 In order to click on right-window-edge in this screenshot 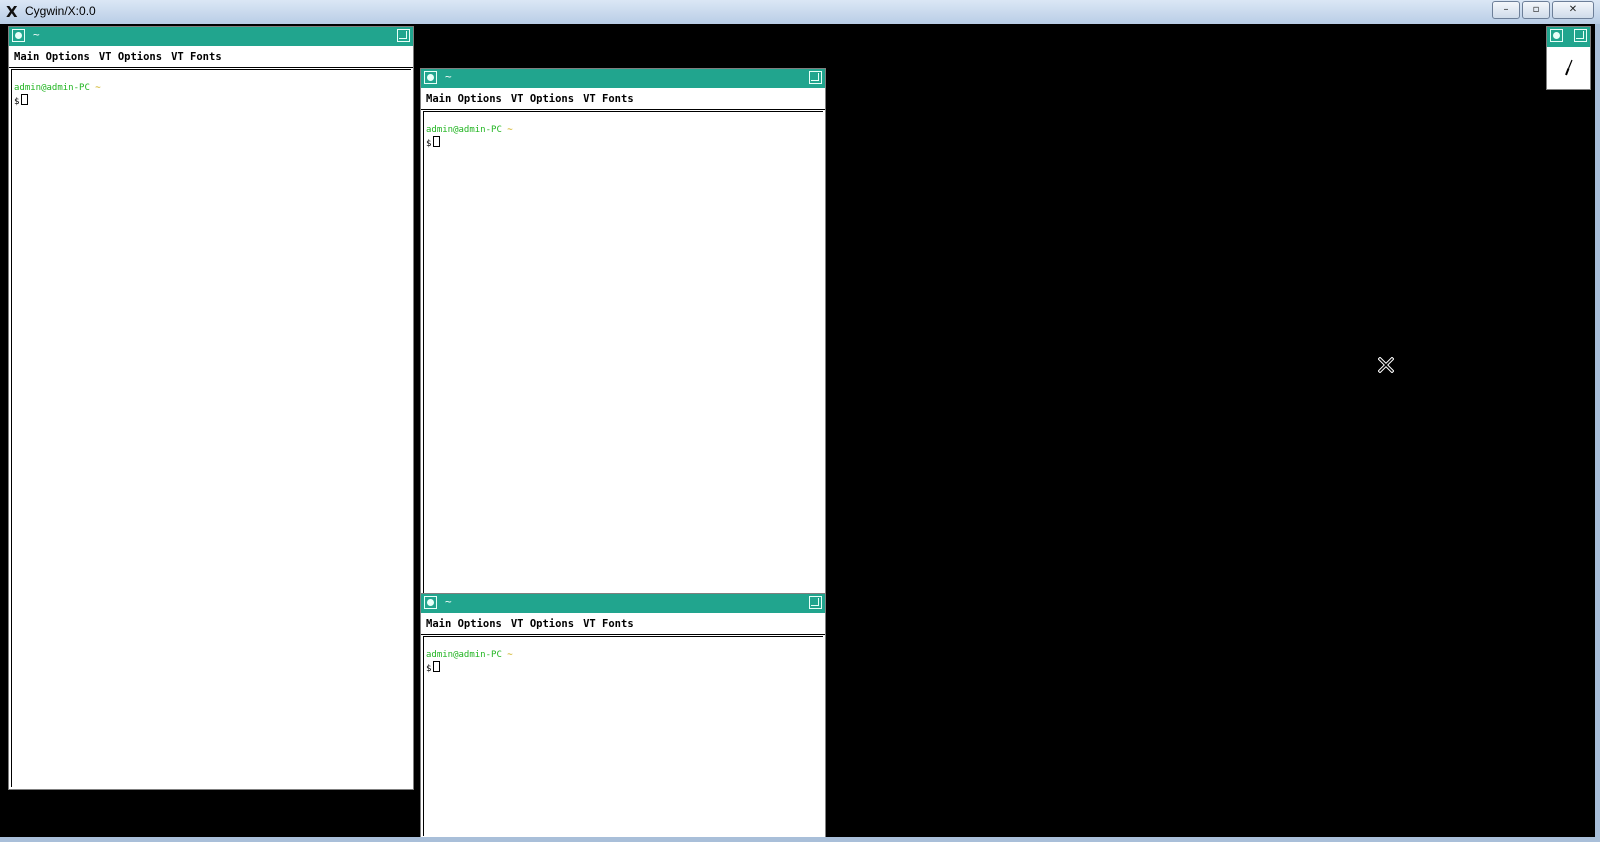, I will do `click(1597, 430)`.